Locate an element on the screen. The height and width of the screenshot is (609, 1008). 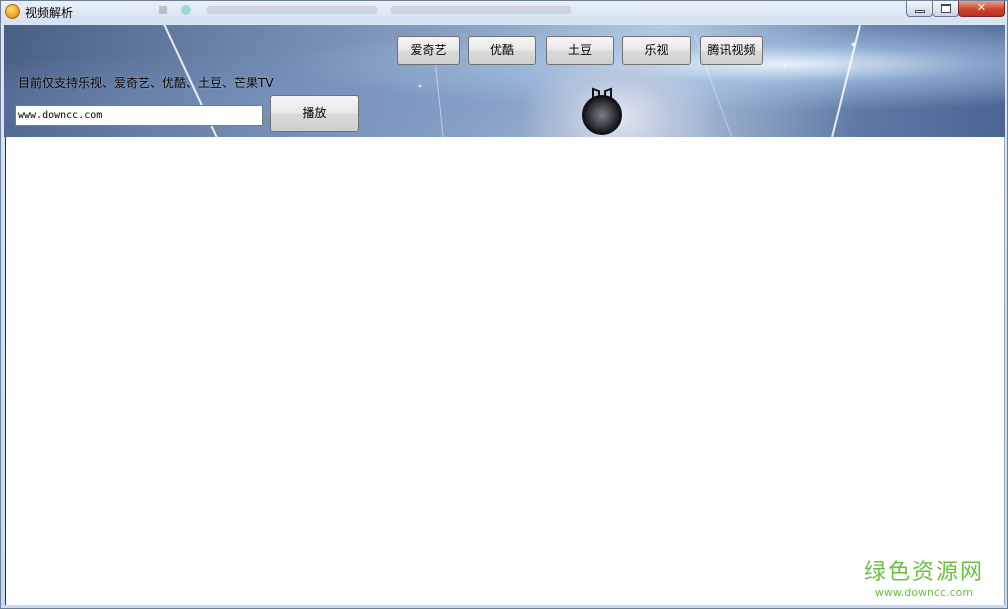
watermark-url: www.downcc.com is located at coordinates (924, 592).